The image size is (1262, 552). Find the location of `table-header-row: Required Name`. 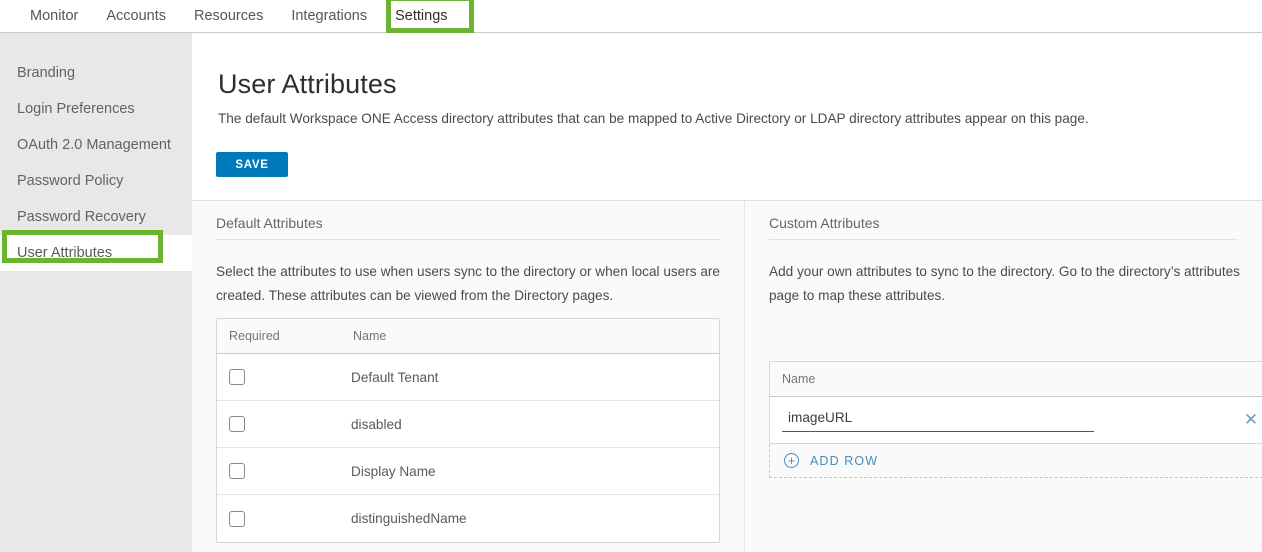

table-header-row: Required Name is located at coordinates (468, 336).